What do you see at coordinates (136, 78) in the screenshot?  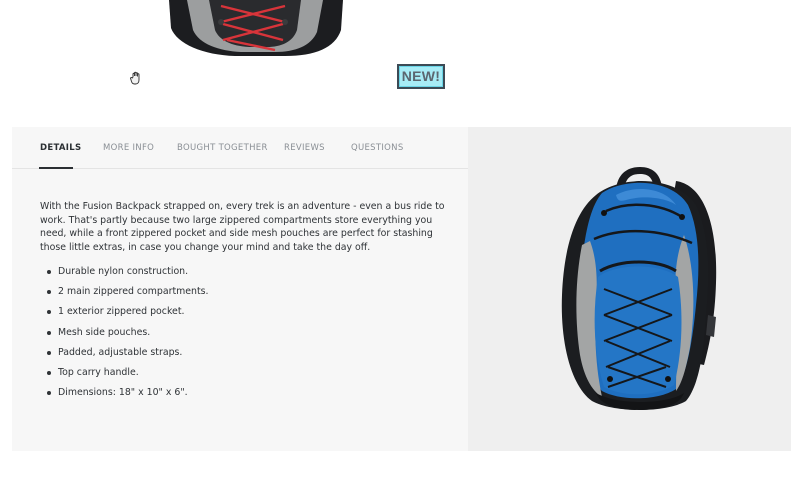 I see `hand-cursor-icon` at bounding box center [136, 78].